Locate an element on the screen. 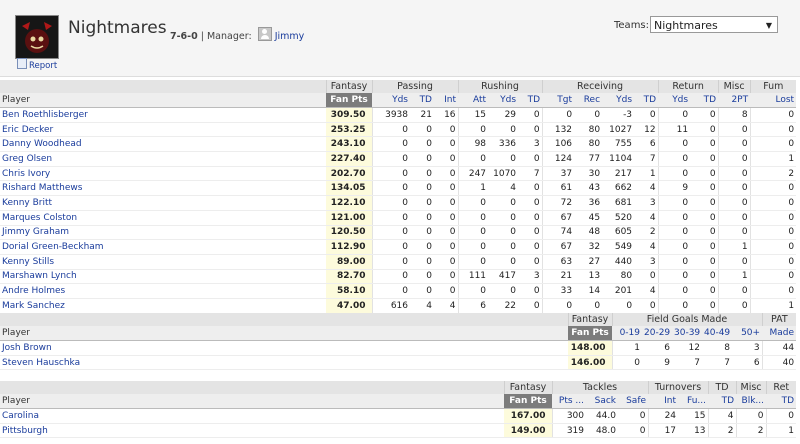  stat-cell: 1070 is located at coordinates (503, 174).